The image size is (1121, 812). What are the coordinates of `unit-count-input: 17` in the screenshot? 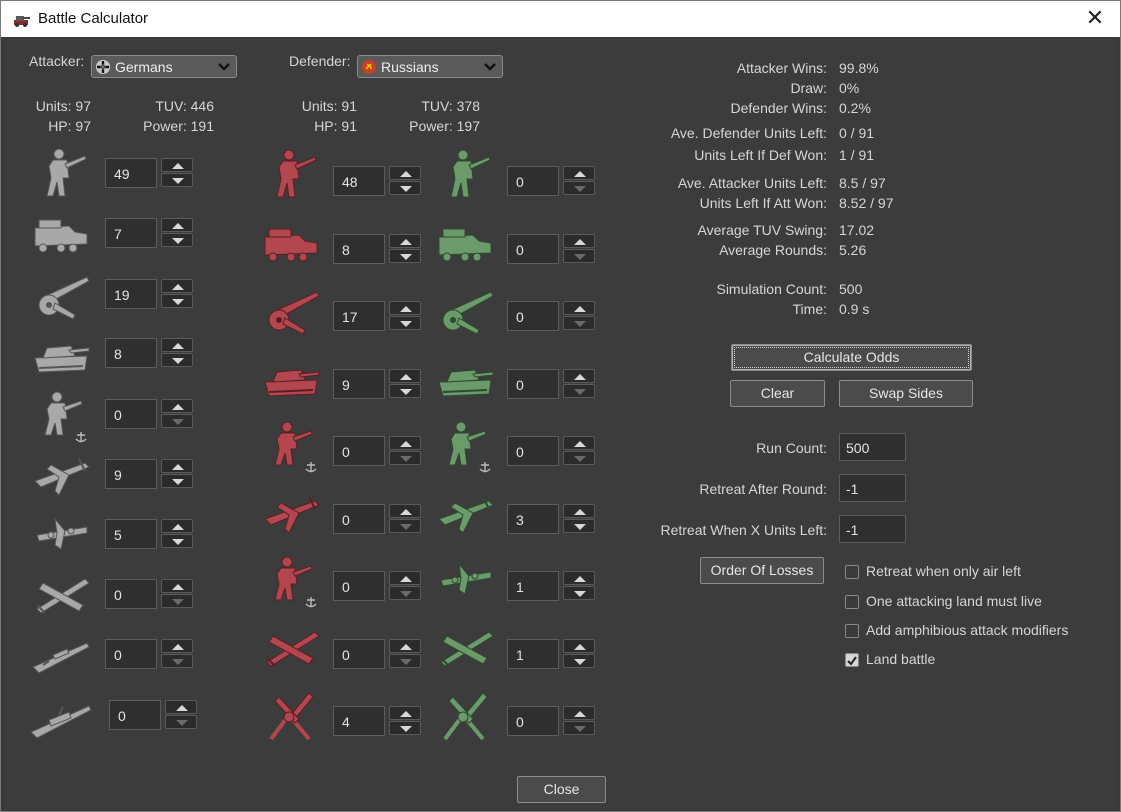 It's located at (359, 316).